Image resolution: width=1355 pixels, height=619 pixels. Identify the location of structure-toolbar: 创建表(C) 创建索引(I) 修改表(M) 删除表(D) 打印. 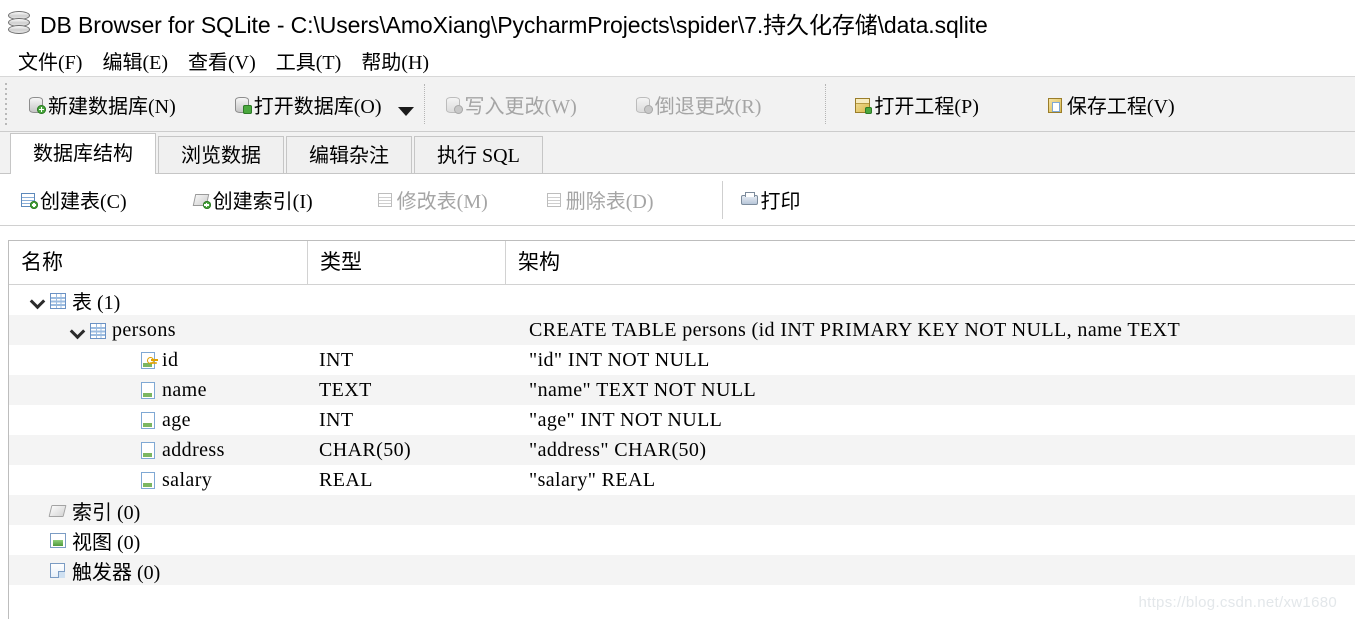
(677, 200).